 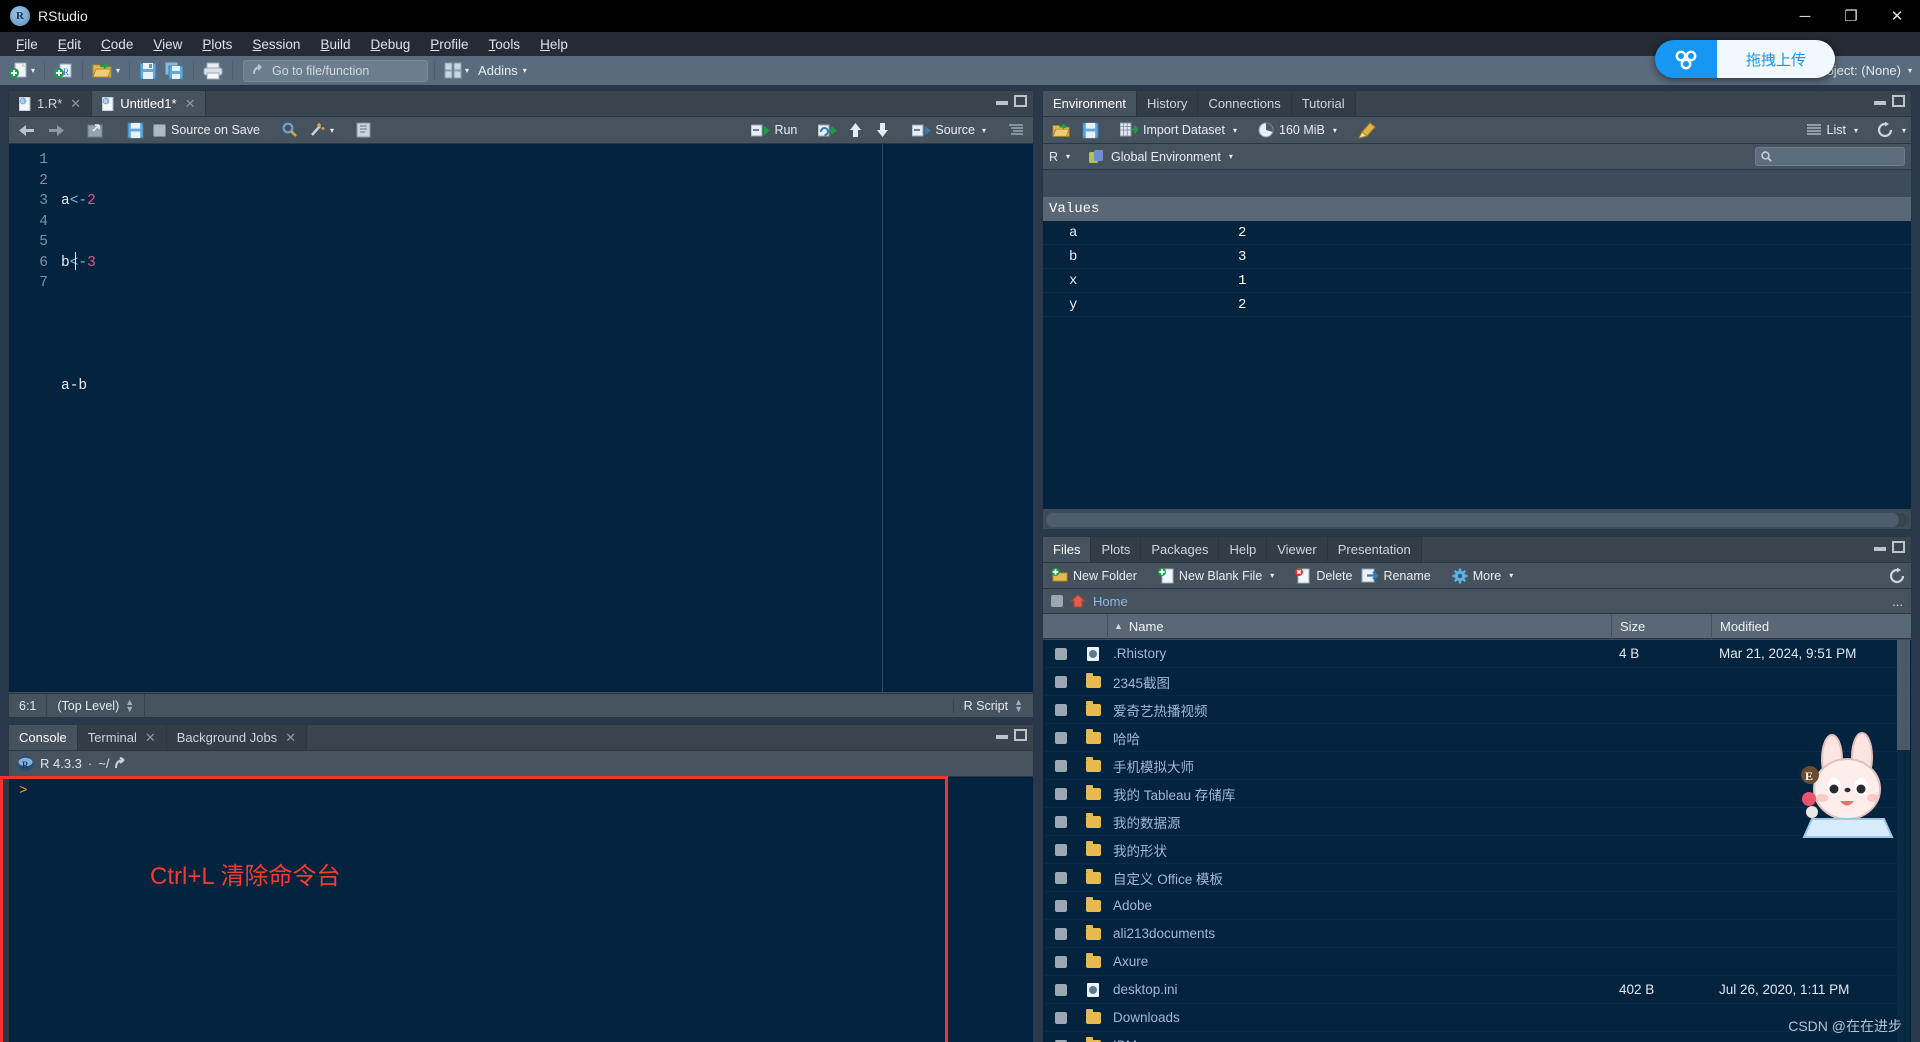 What do you see at coordinates (43, 737) in the screenshot?
I see `tab-console: Console` at bounding box center [43, 737].